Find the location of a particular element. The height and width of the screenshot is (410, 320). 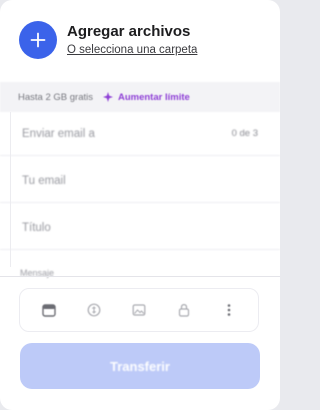

password-button is located at coordinates (184, 310).